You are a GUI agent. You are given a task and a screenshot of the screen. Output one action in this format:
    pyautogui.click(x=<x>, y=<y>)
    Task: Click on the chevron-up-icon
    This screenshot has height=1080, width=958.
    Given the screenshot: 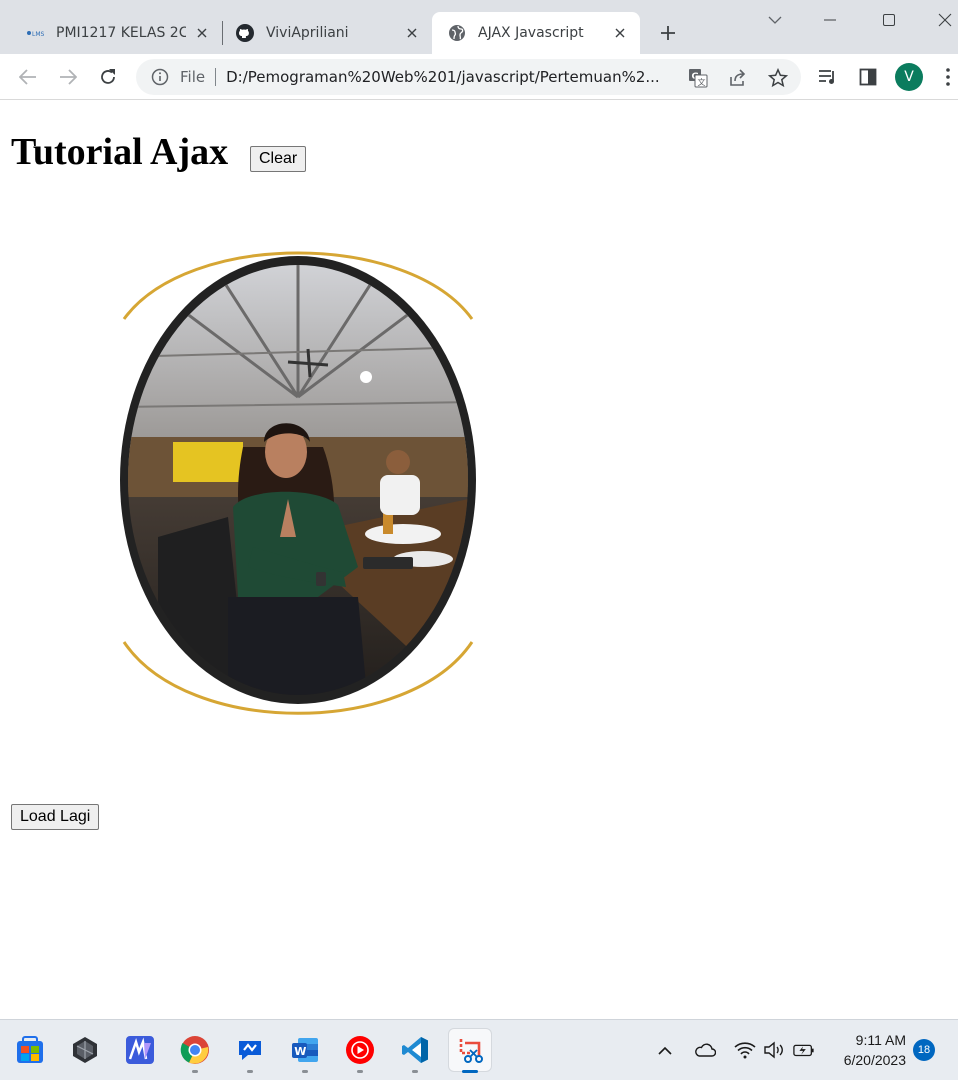 What is the action you would take?
    pyautogui.click(x=665, y=1050)
    